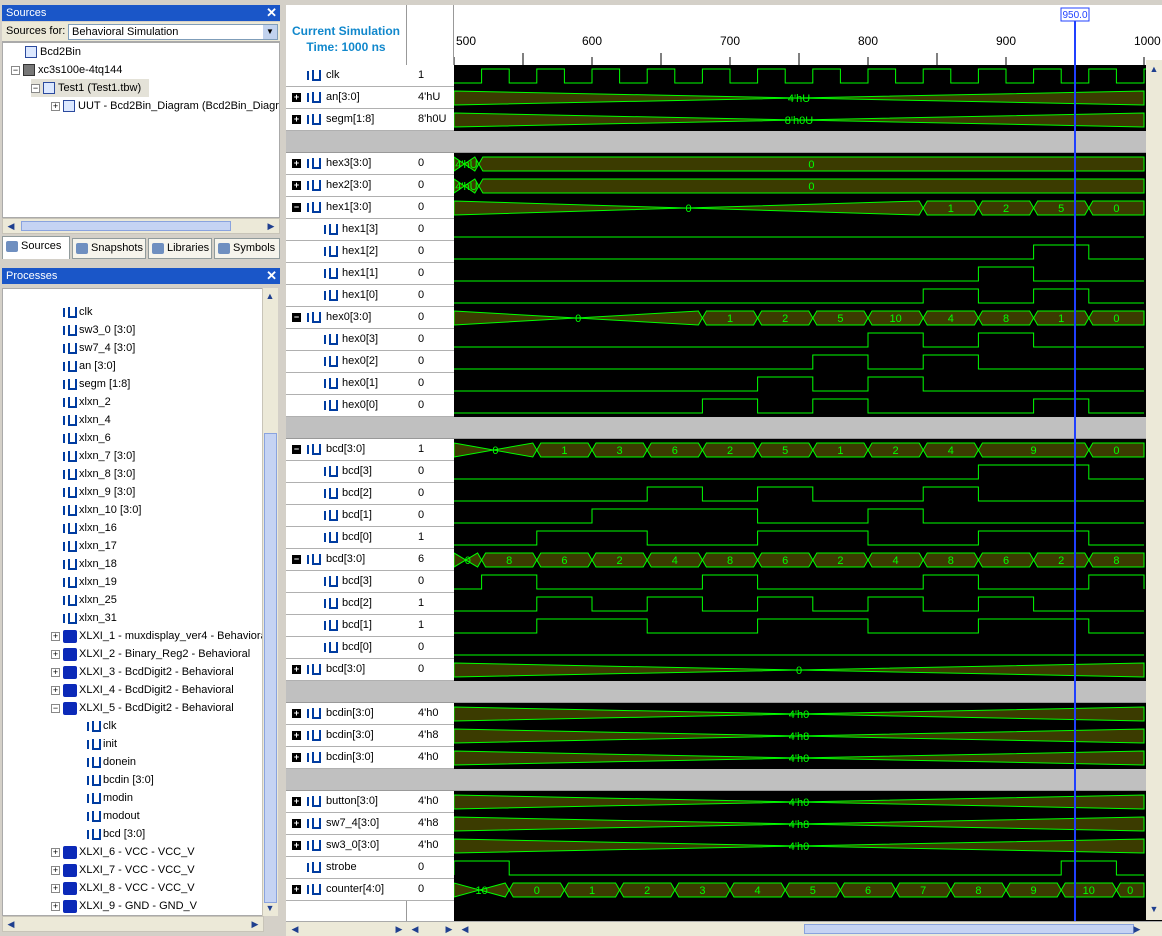 This screenshot has height=936, width=1162. I want to click on processes-hscrollbar: ◀ ▶, so click(133, 924).